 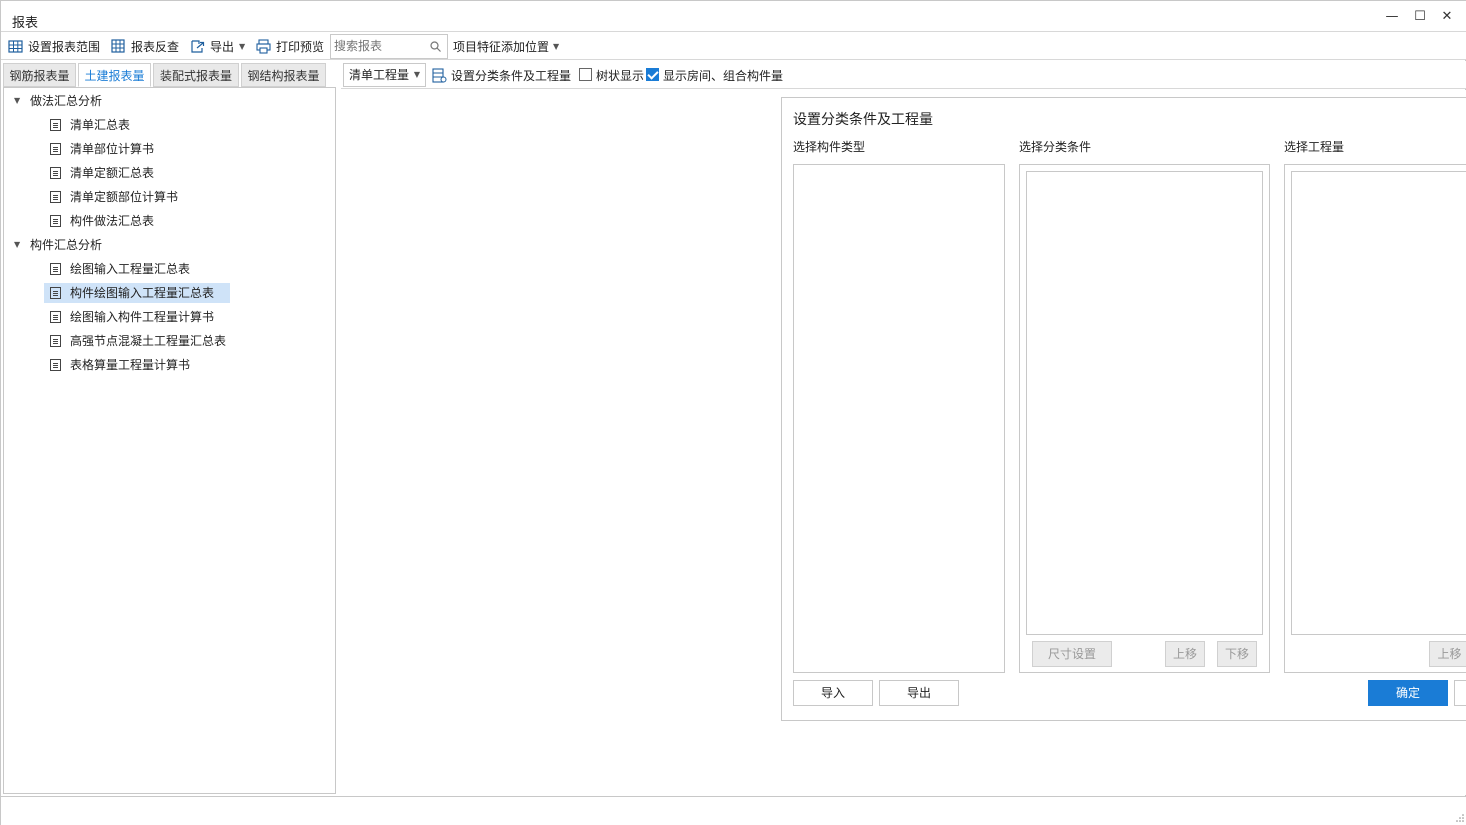 What do you see at coordinates (1055, 147) in the screenshot?
I see `conditions-title: 选择分类条件` at bounding box center [1055, 147].